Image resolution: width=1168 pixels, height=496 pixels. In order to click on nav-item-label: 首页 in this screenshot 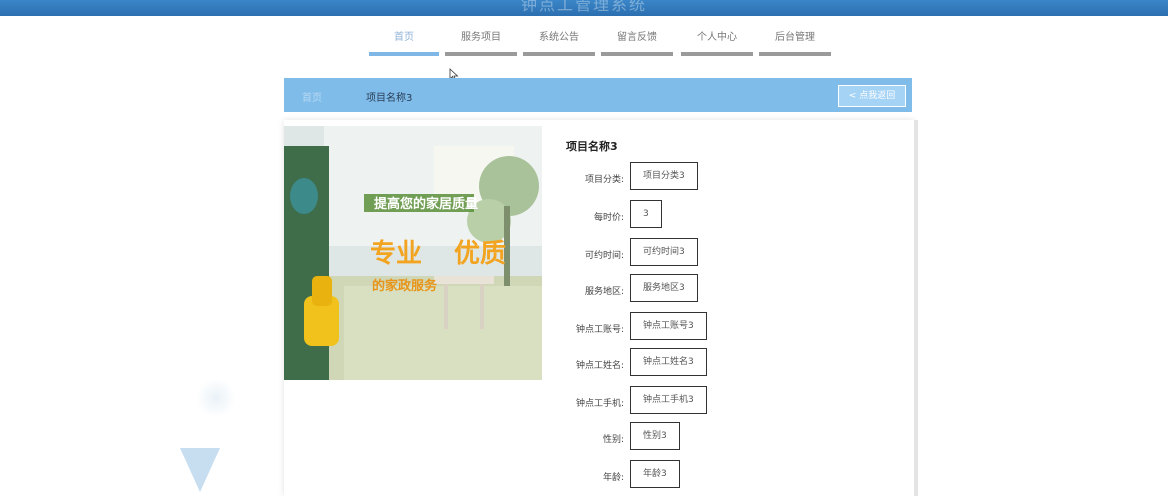, I will do `click(404, 37)`.